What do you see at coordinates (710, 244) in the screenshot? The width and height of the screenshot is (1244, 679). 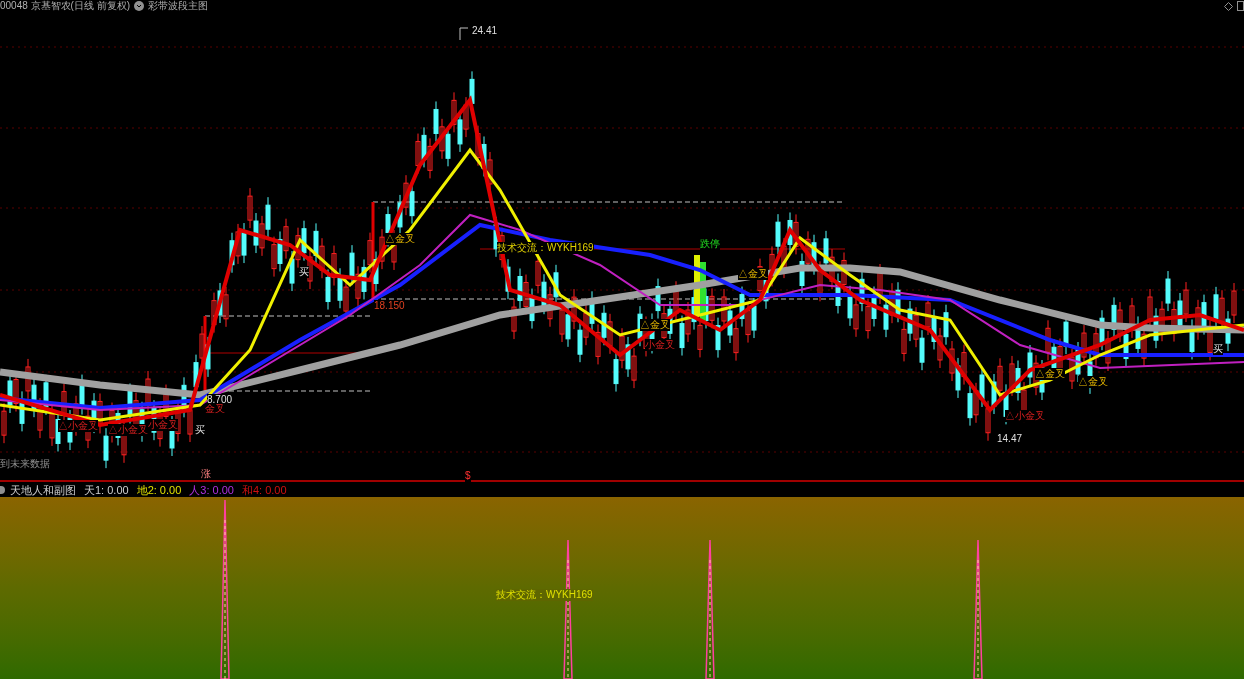 I see `signal-label: 跌停` at bounding box center [710, 244].